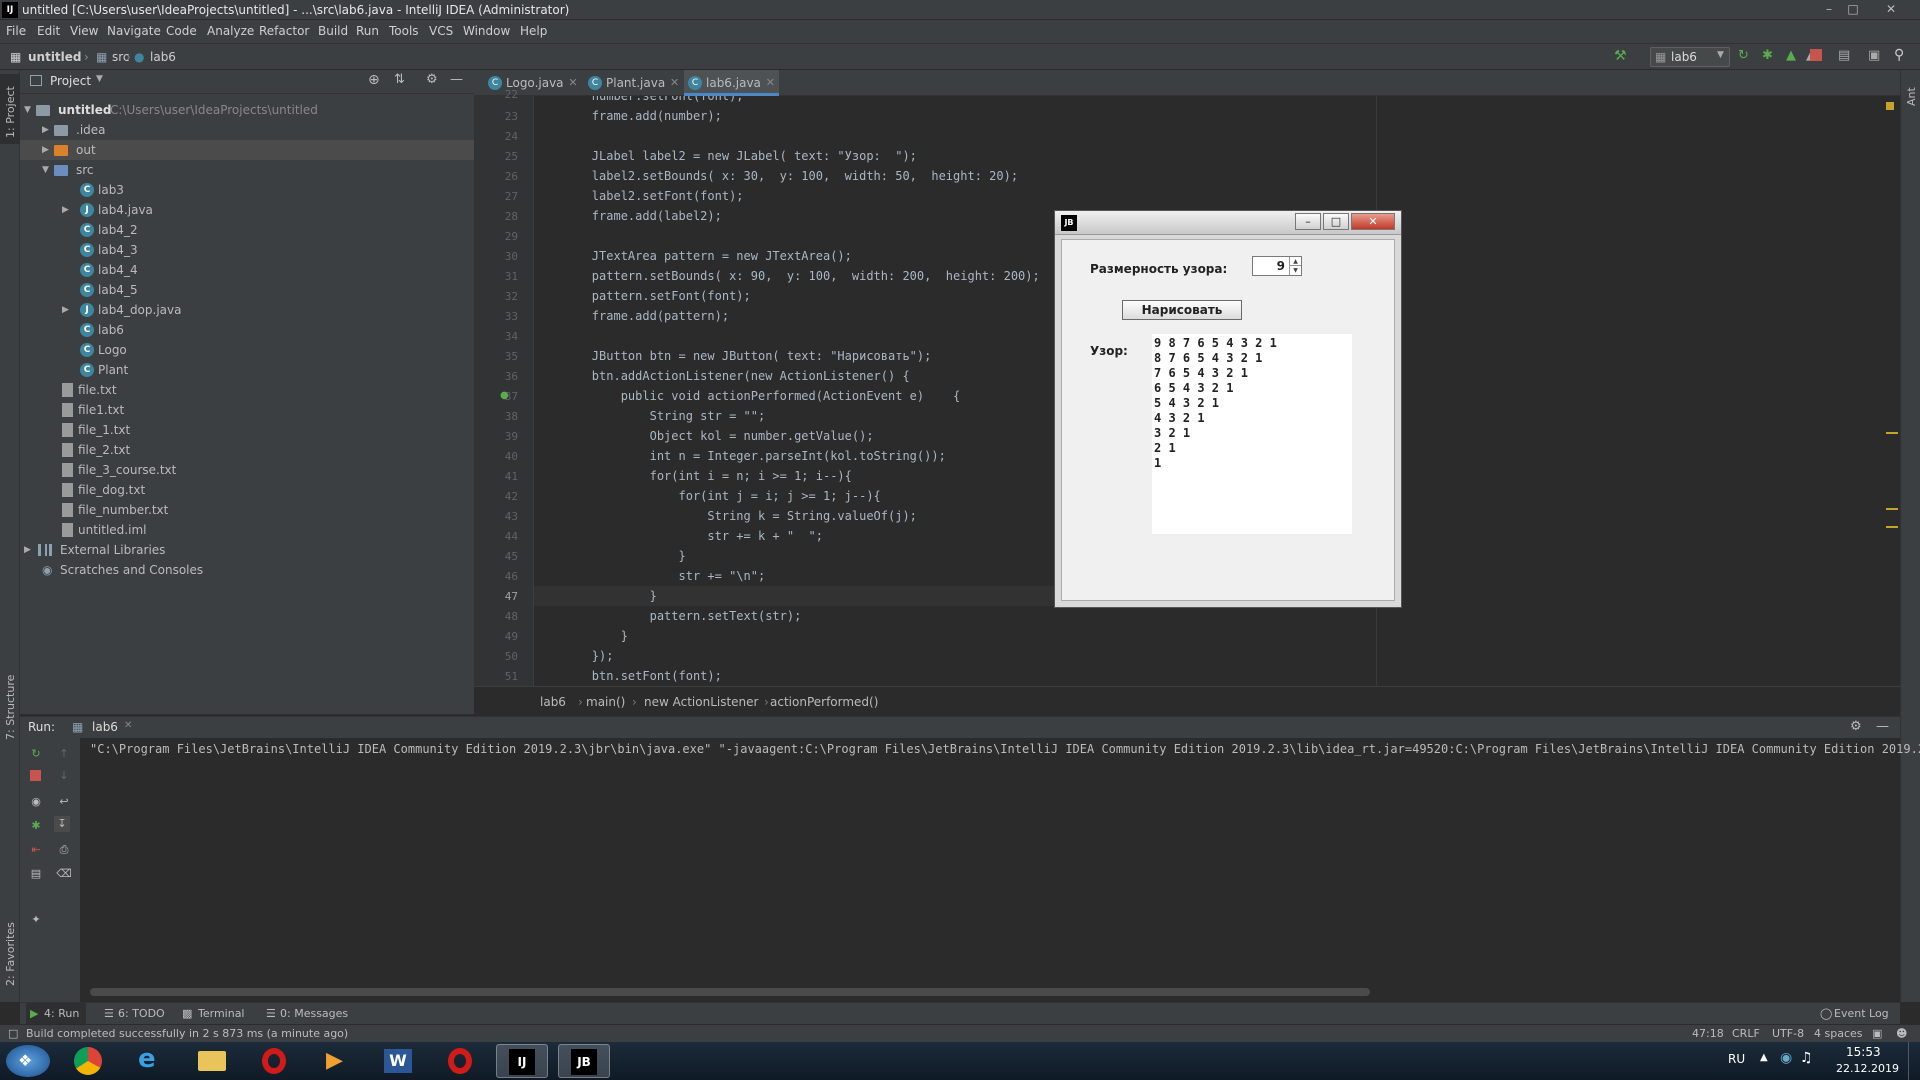 This screenshot has width=1920, height=1080. I want to click on project-structure-icon: ▤, so click(1844, 55).